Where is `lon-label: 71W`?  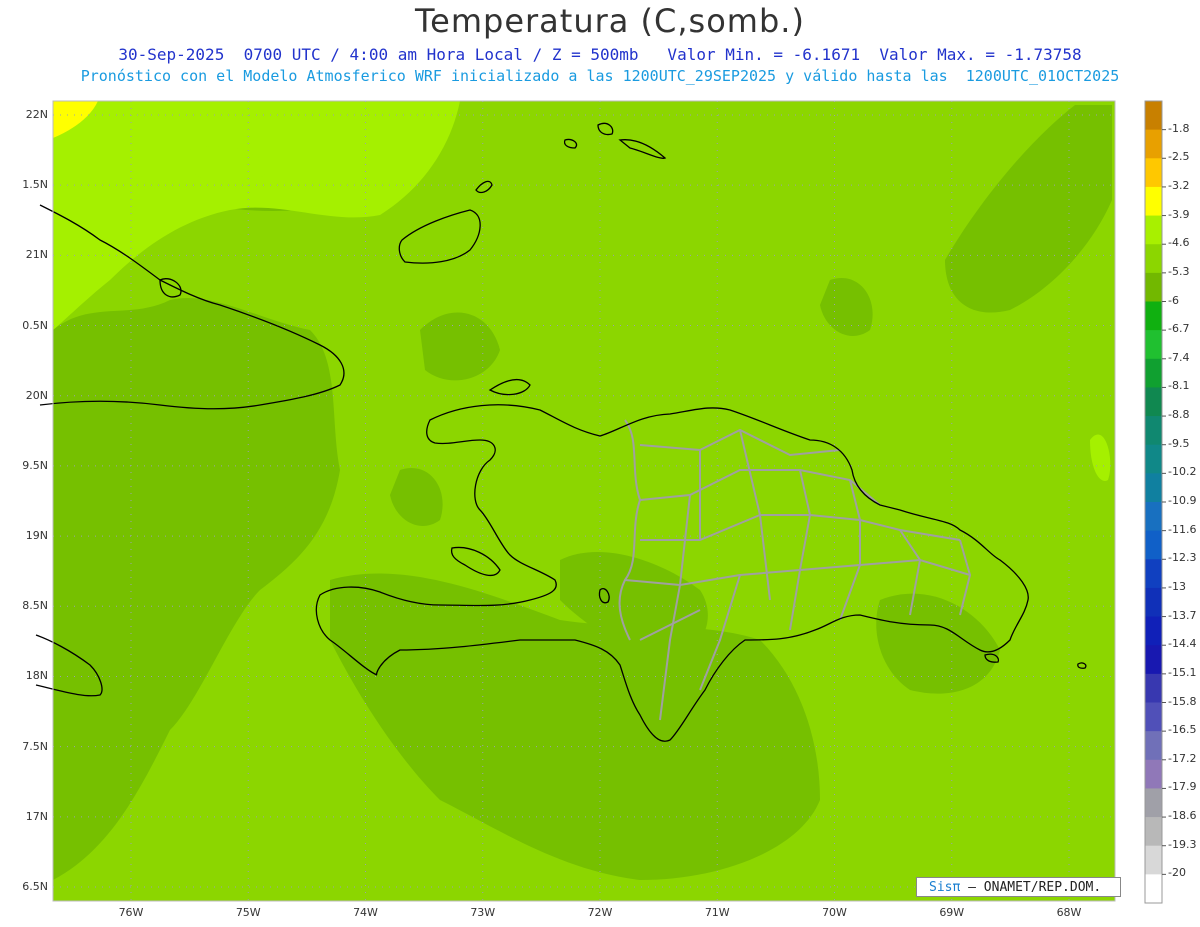 lon-label: 71W is located at coordinates (717, 912).